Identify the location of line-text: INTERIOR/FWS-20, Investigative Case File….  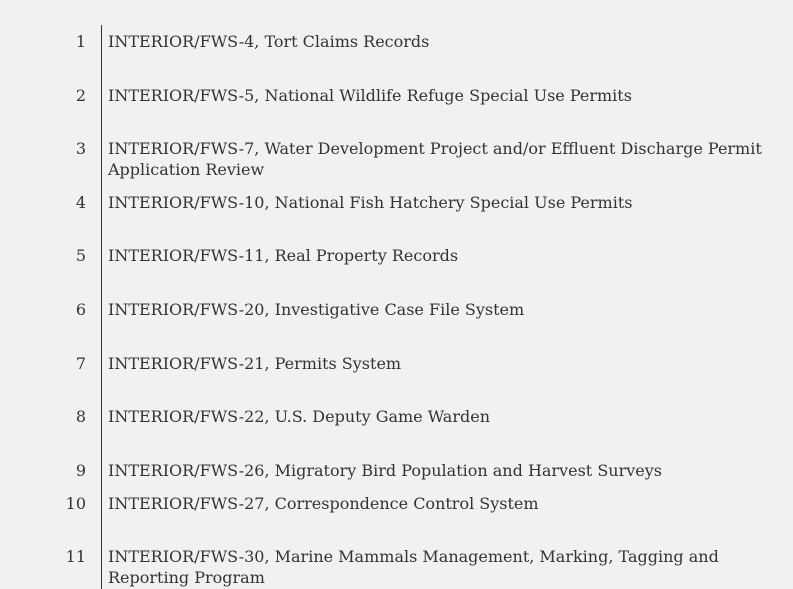
(316, 309).